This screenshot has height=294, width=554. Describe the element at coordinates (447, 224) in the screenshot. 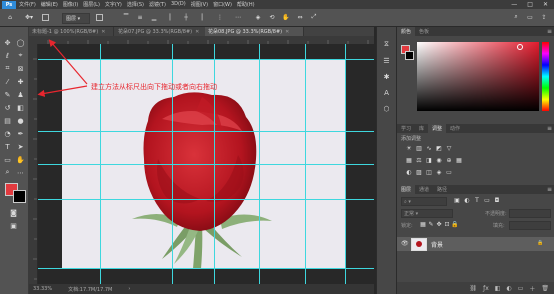

I see `lock-artboard-icon: ⊡` at that location.